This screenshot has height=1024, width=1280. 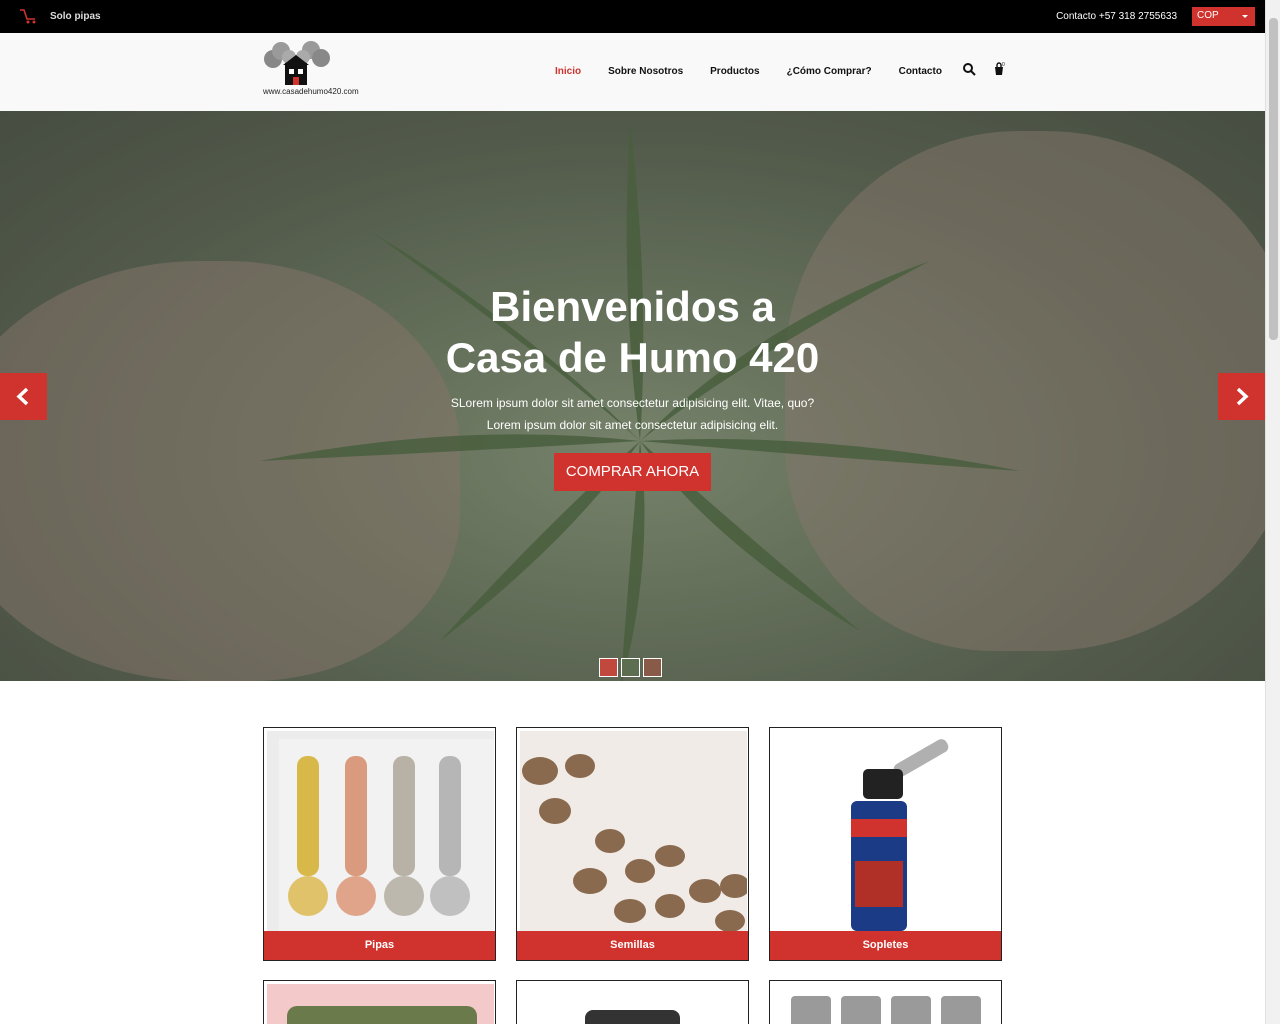 I want to click on search-icon, so click(x=969, y=69).